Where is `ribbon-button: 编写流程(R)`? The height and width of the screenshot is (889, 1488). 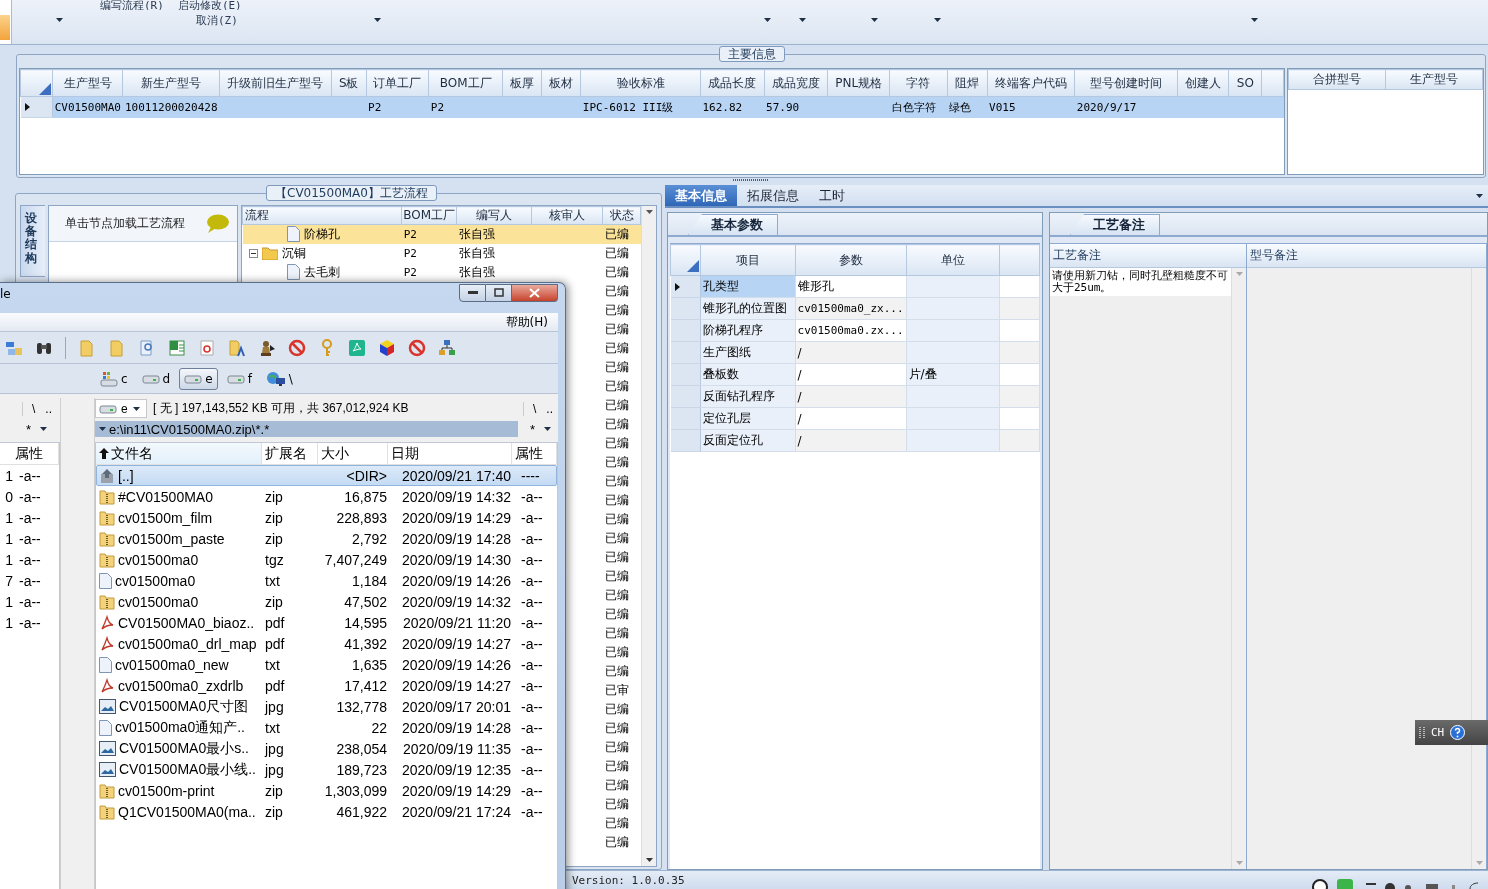
ribbon-button: 编写流程(R) is located at coordinates (132, 5).